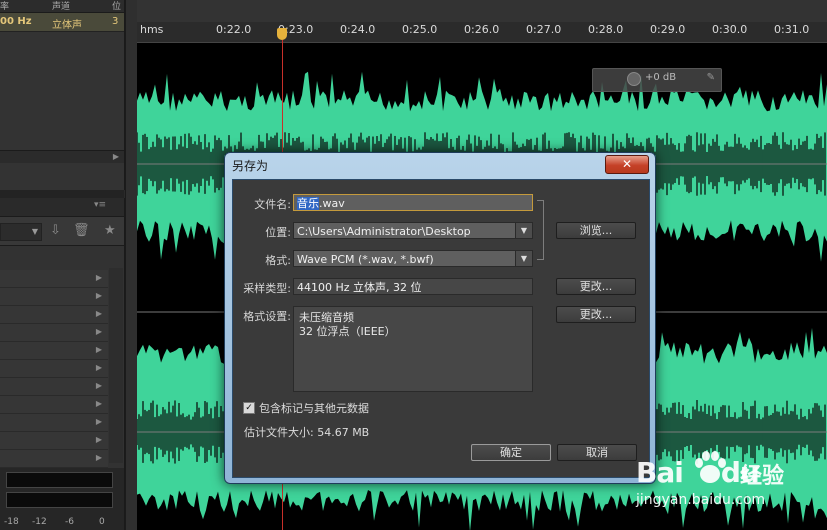  I want to click on watermark-url: jingyan.baidu.com, so click(701, 500).